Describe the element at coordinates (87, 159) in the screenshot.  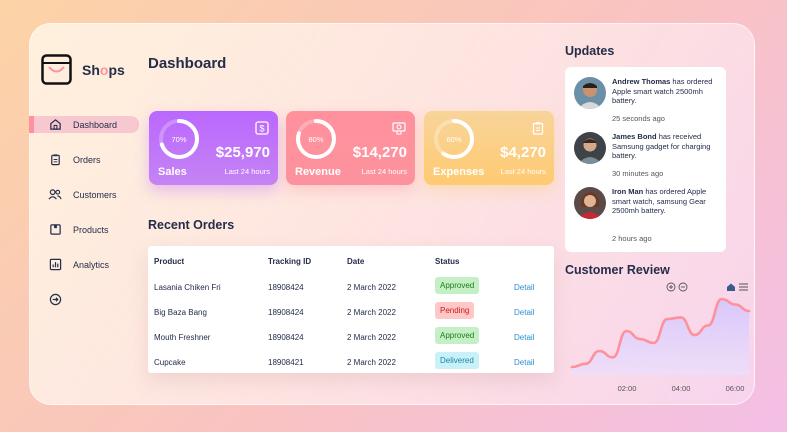
I see `sidebar-item-label: Orders` at that location.